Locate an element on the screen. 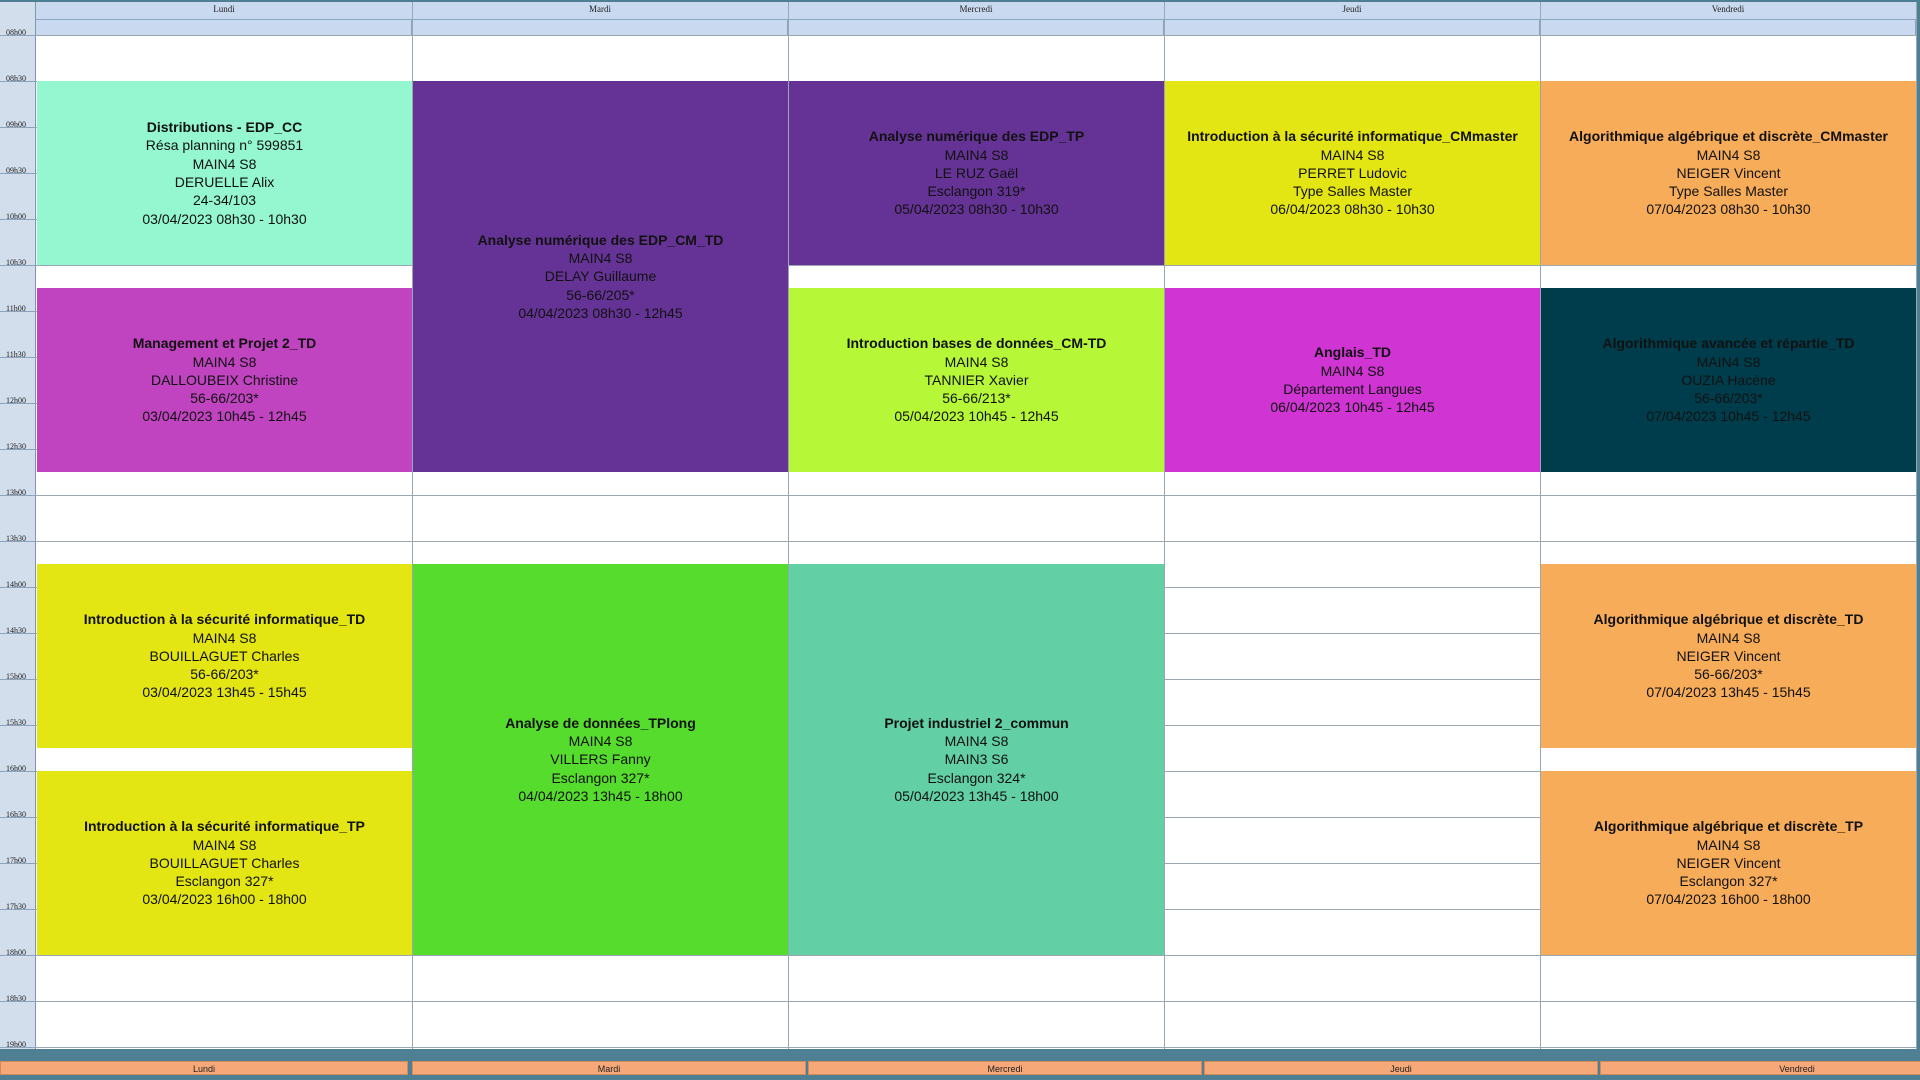 Image resolution: width=1920 pixels, height=1080 pixels. course-detail: 06/04/2023 08h30 - 10h30 is located at coordinates (1352, 209).